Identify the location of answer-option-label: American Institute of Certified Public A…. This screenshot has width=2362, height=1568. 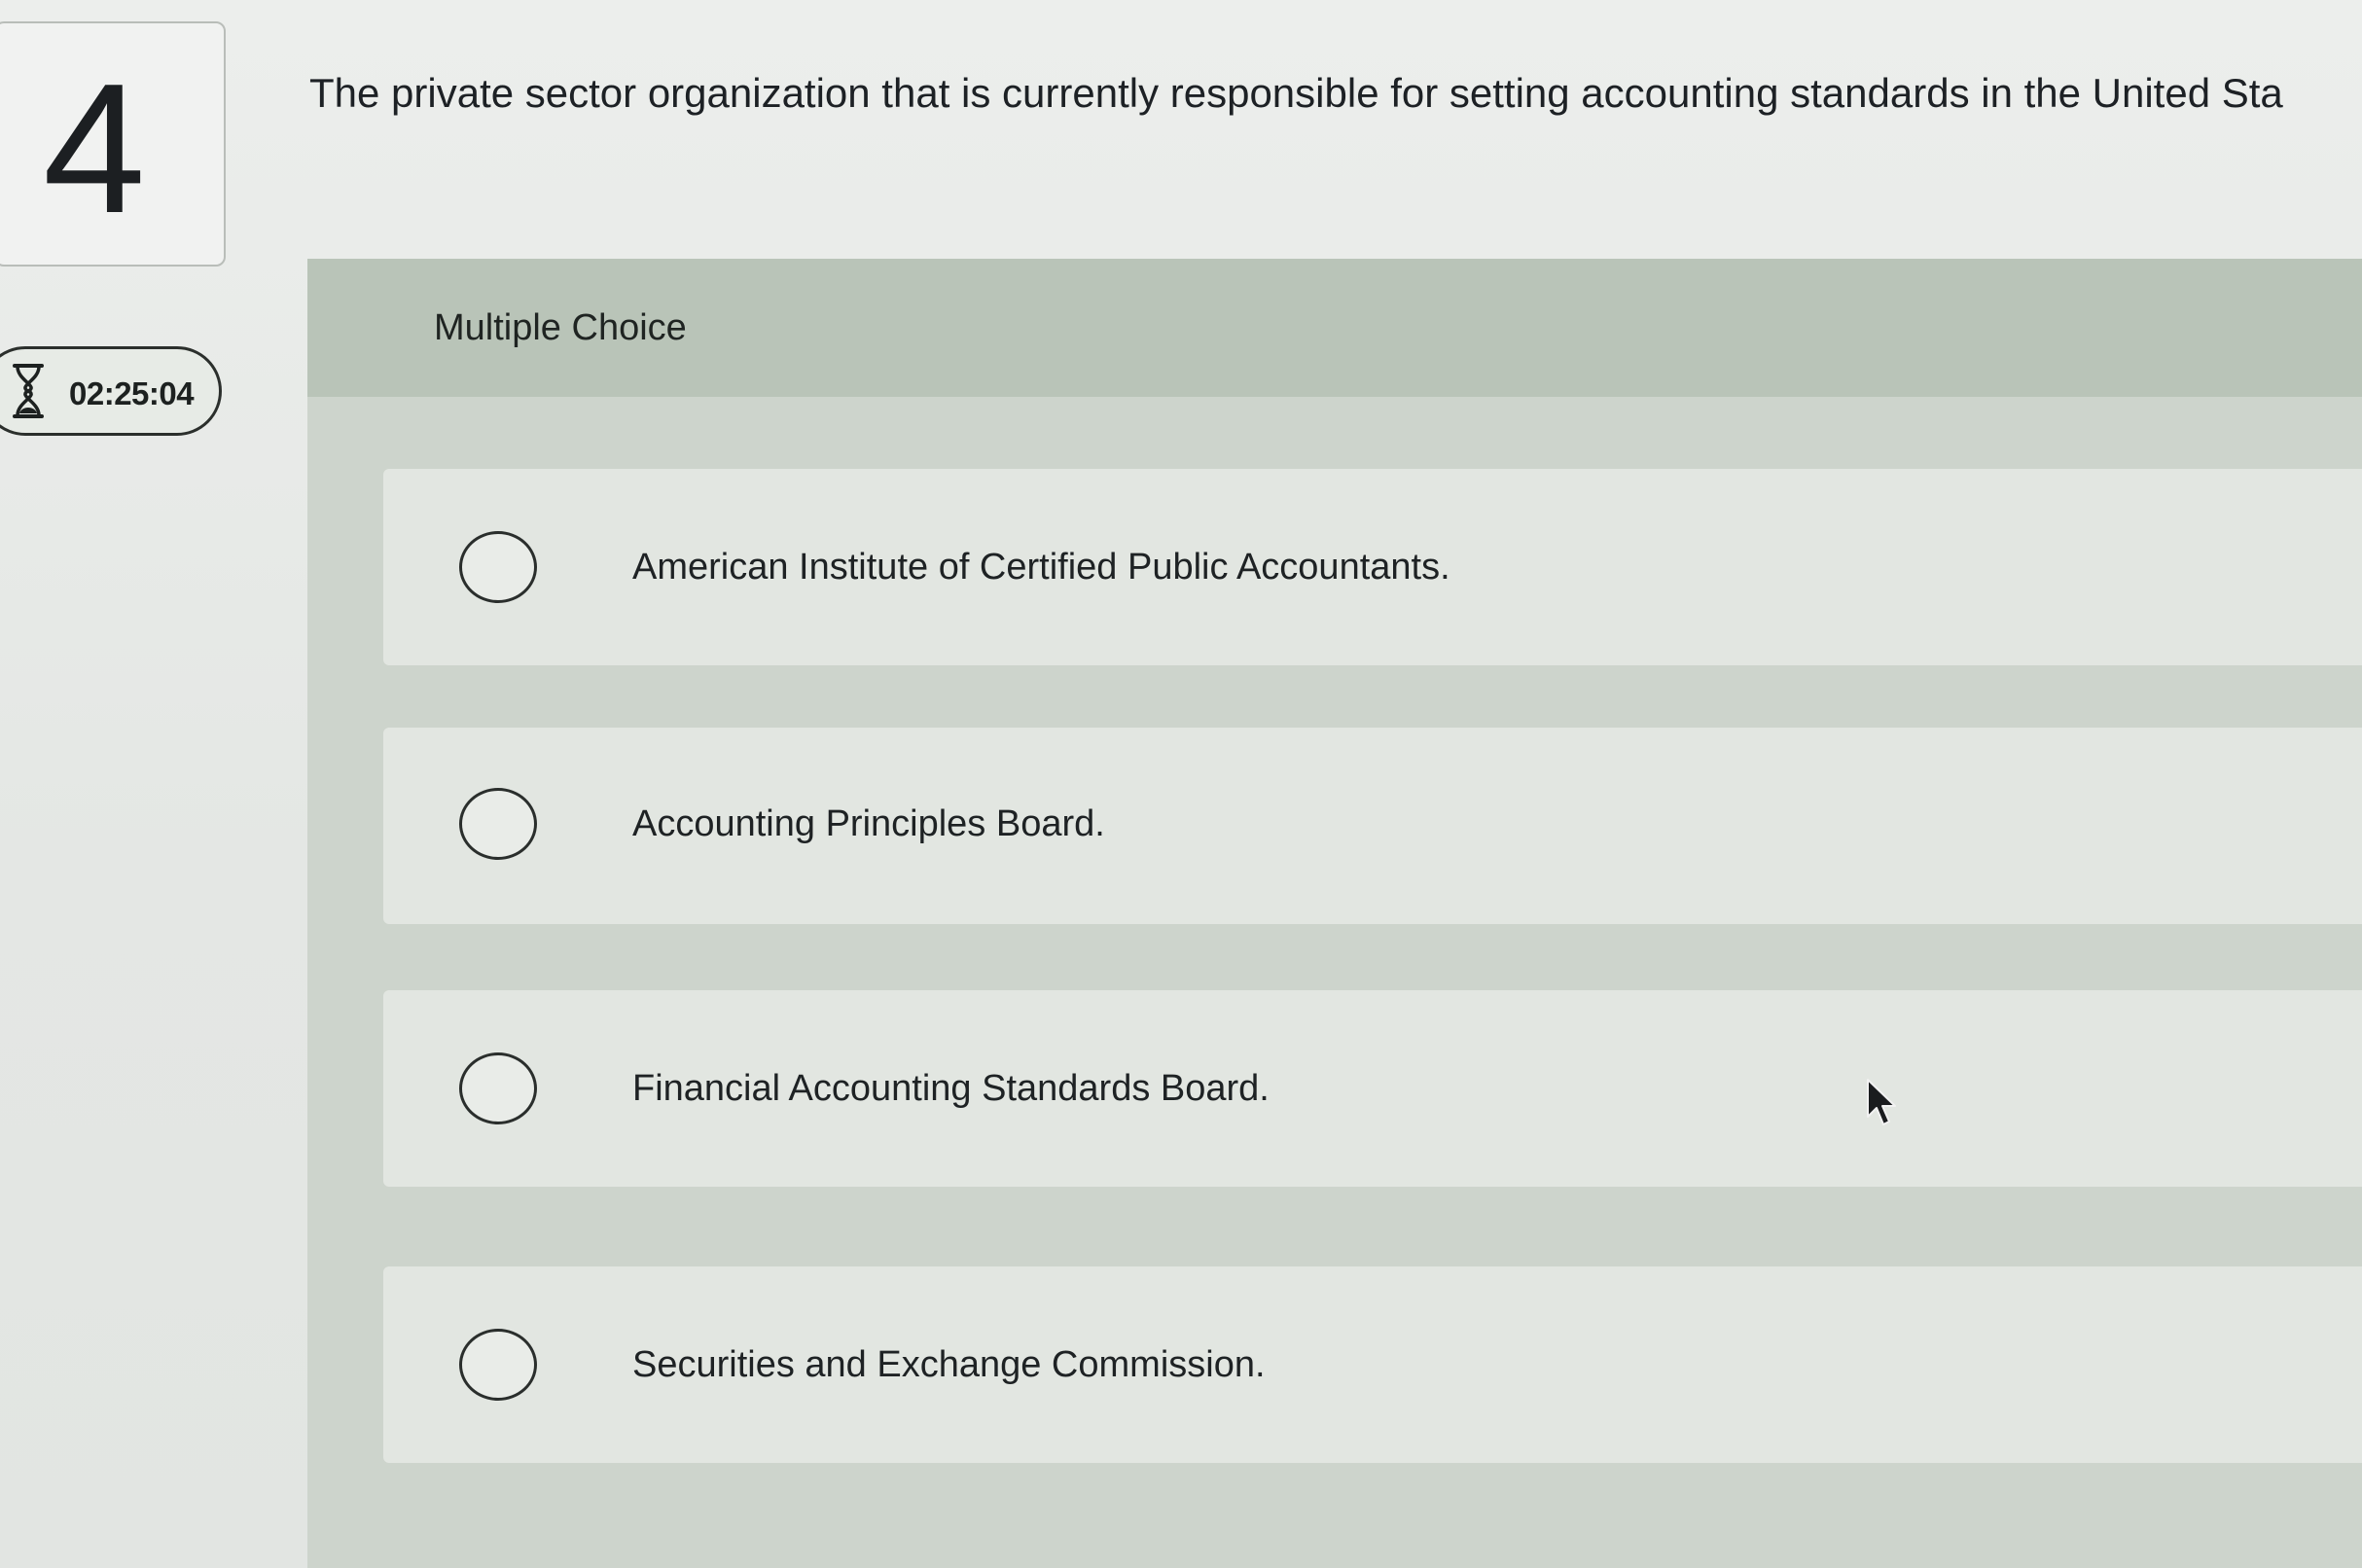
(1041, 568).